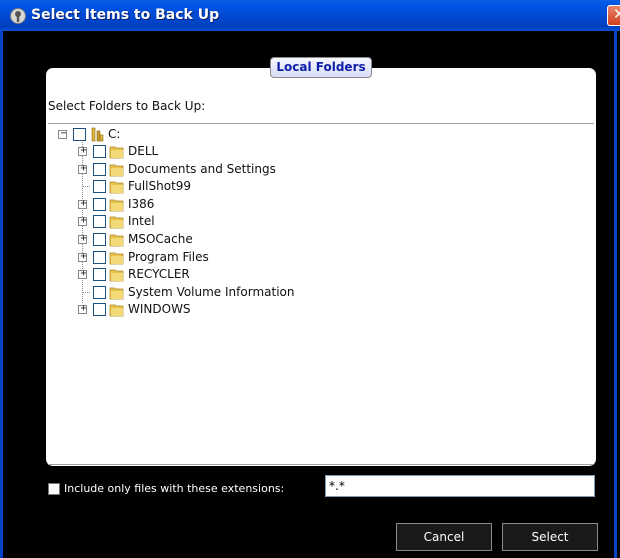 The width and height of the screenshot is (620, 558). I want to click on tree-node-label: C:, so click(114, 134).